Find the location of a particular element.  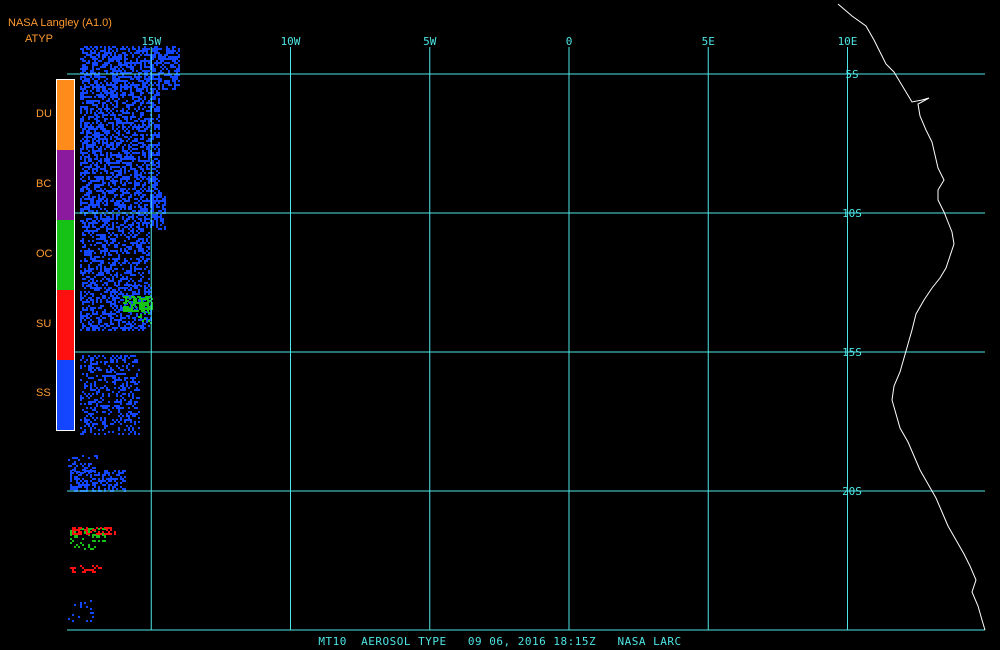

legend-label-oc: OC is located at coordinates (44, 254).